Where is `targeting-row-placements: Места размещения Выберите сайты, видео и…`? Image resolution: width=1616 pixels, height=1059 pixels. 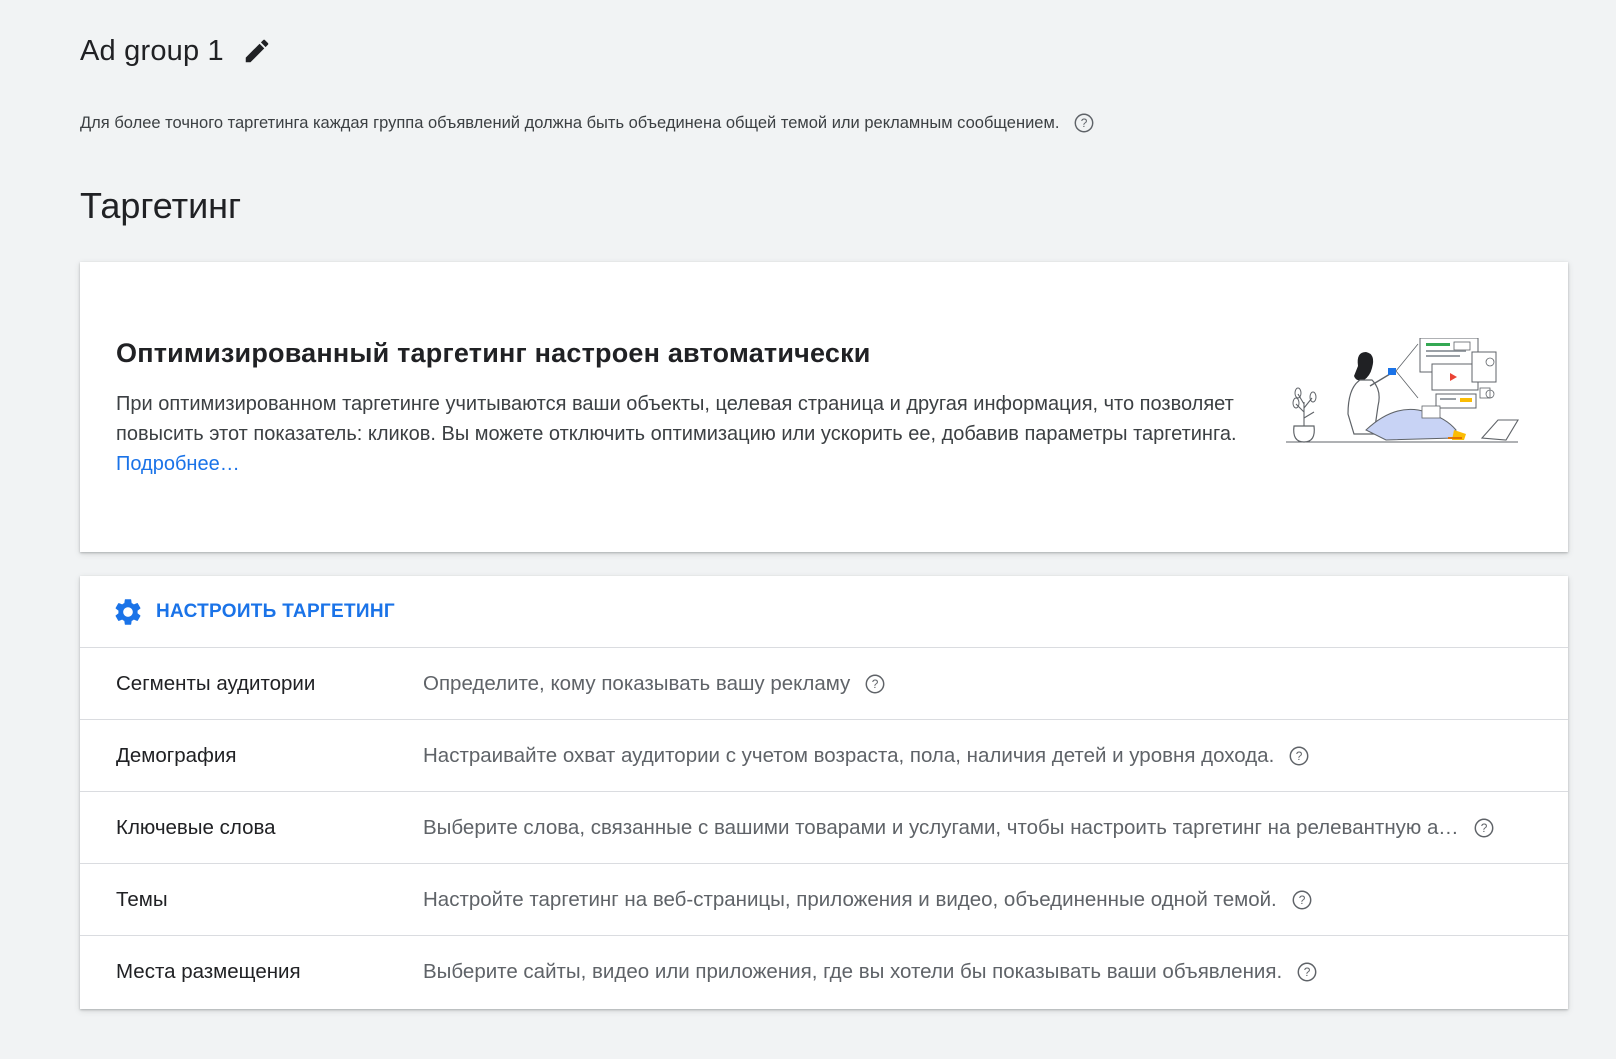 targeting-row-placements: Места размещения Выберите сайты, видео и… is located at coordinates (824, 971).